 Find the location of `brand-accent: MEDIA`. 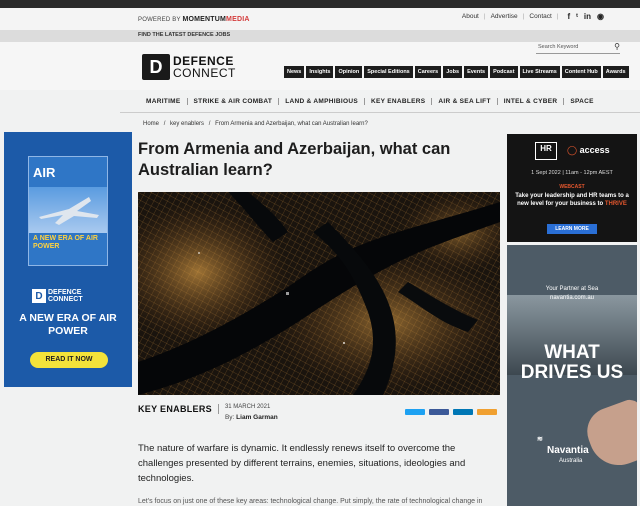

brand-accent: MEDIA is located at coordinates (238, 19).